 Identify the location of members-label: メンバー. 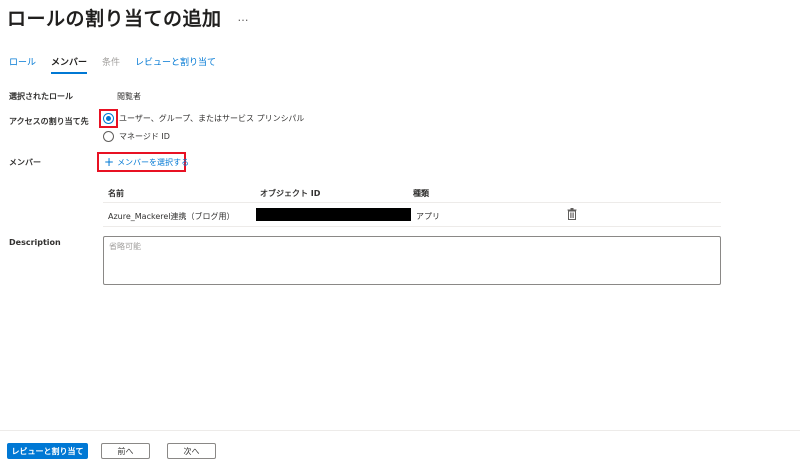
(25, 162).